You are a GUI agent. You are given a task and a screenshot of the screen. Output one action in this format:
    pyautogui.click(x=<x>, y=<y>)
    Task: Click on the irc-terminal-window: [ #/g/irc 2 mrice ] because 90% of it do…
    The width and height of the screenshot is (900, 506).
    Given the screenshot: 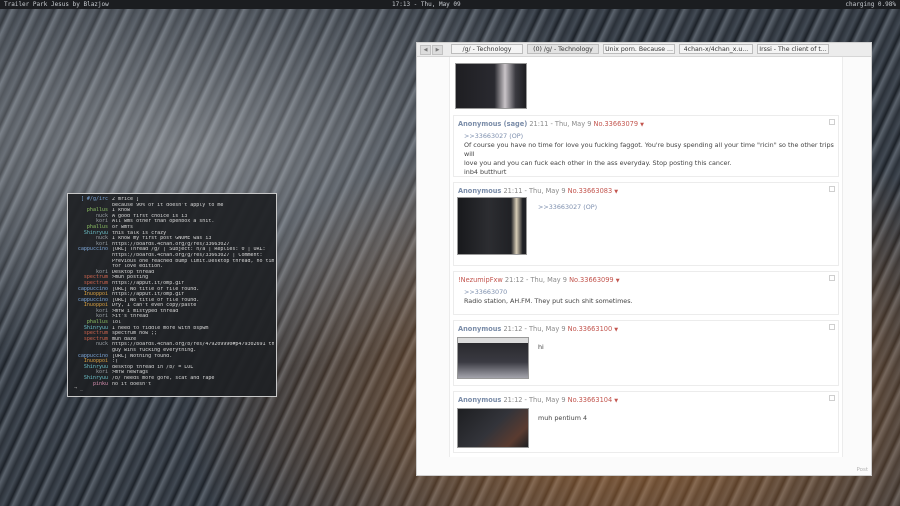 What is the action you would take?
    pyautogui.click(x=172, y=295)
    